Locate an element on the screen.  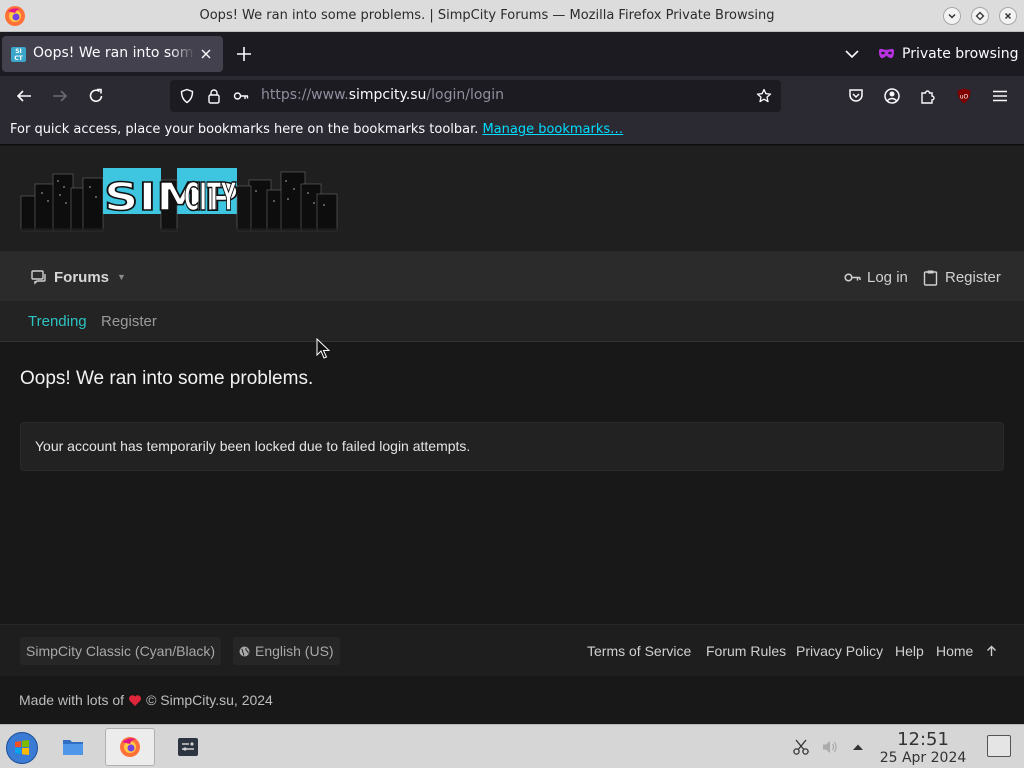
url-path: /login/login is located at coordinates (465, 95).